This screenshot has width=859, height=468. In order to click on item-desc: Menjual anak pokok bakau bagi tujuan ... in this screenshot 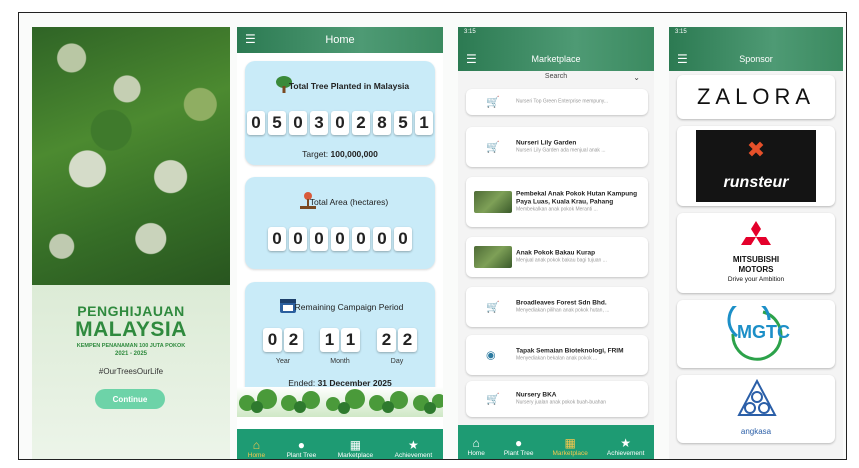, I will do `click(561, 260)`.